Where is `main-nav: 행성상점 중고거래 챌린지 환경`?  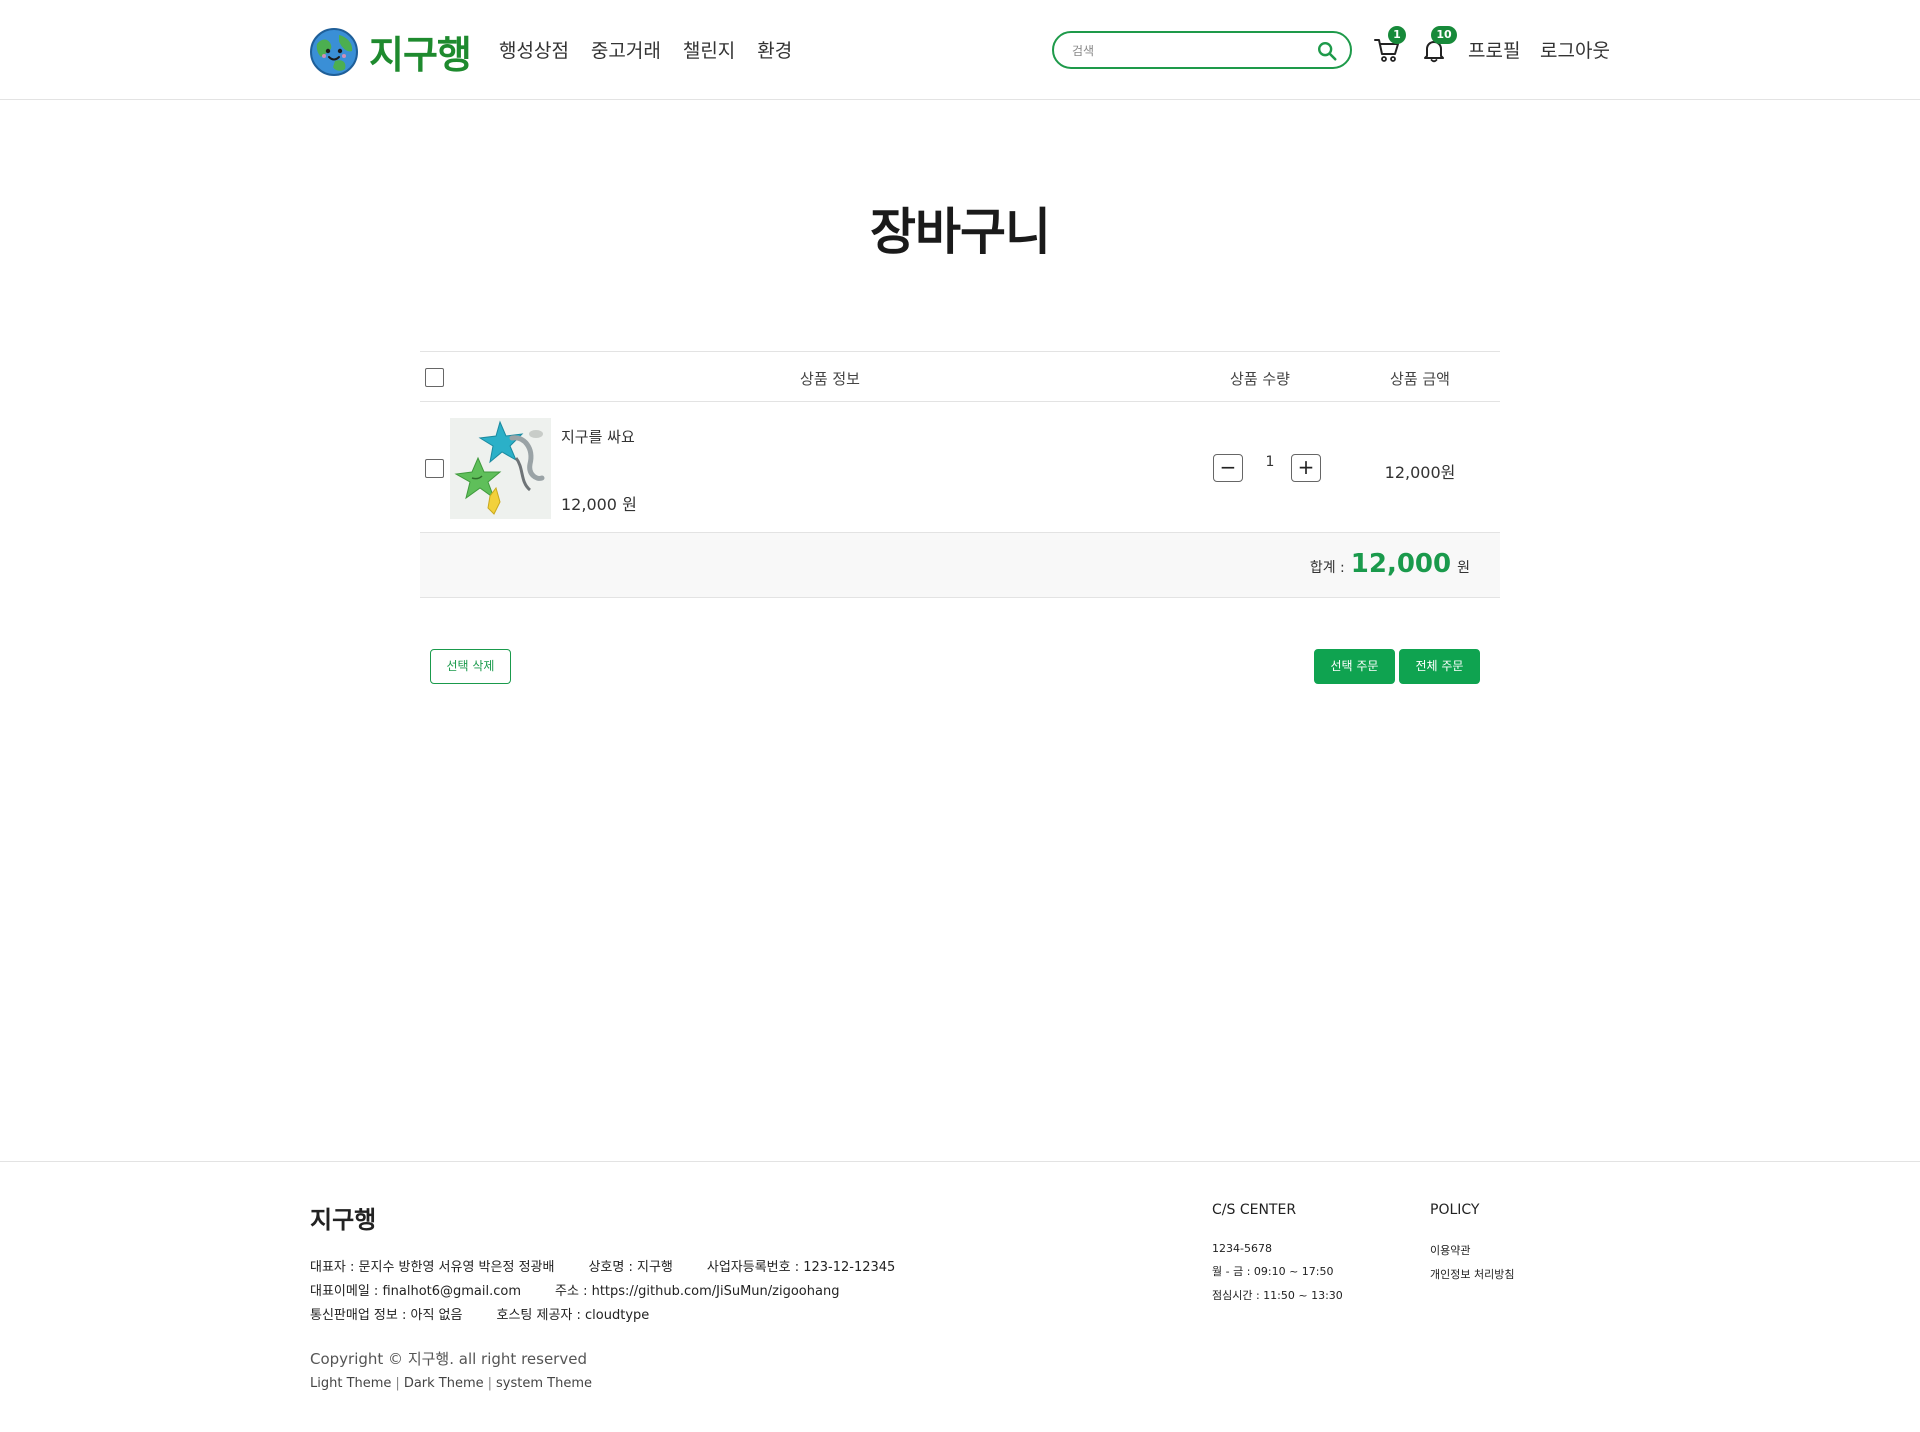
main-nav: 행성상점 중고거래 챌린지 환경 is located at coordinates (656, 49).